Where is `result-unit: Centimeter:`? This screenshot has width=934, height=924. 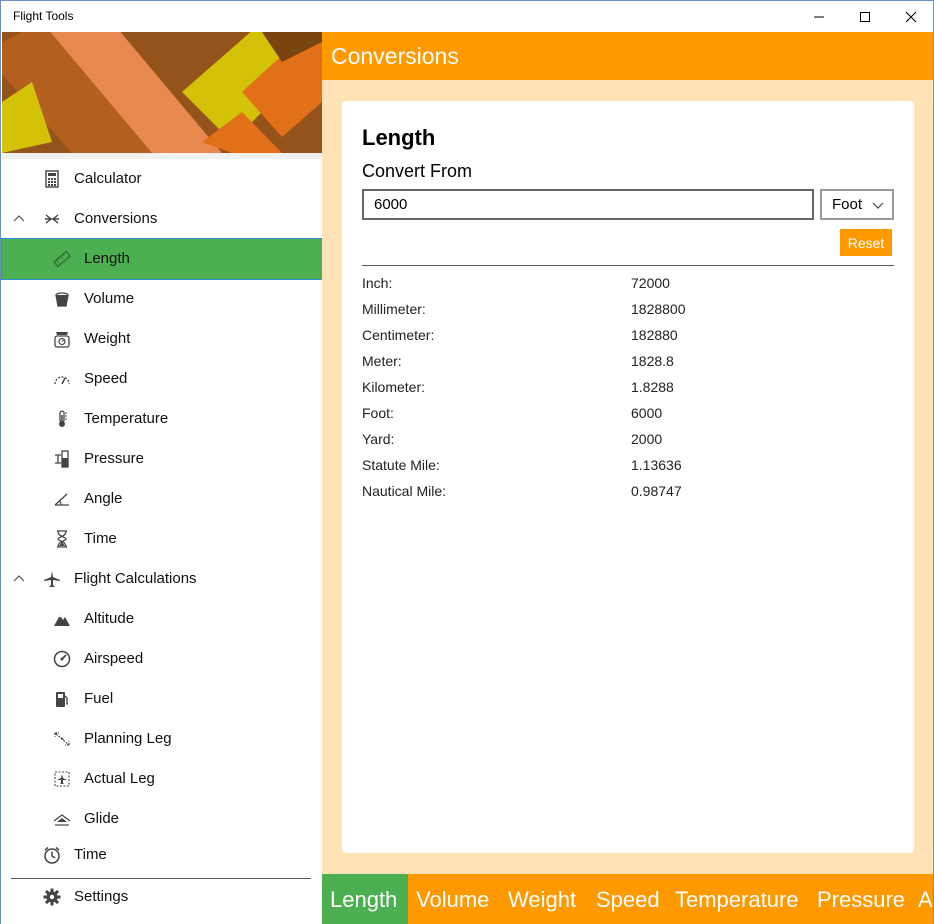 result-unit: Centimeter: is located at coordinates (398, 335).